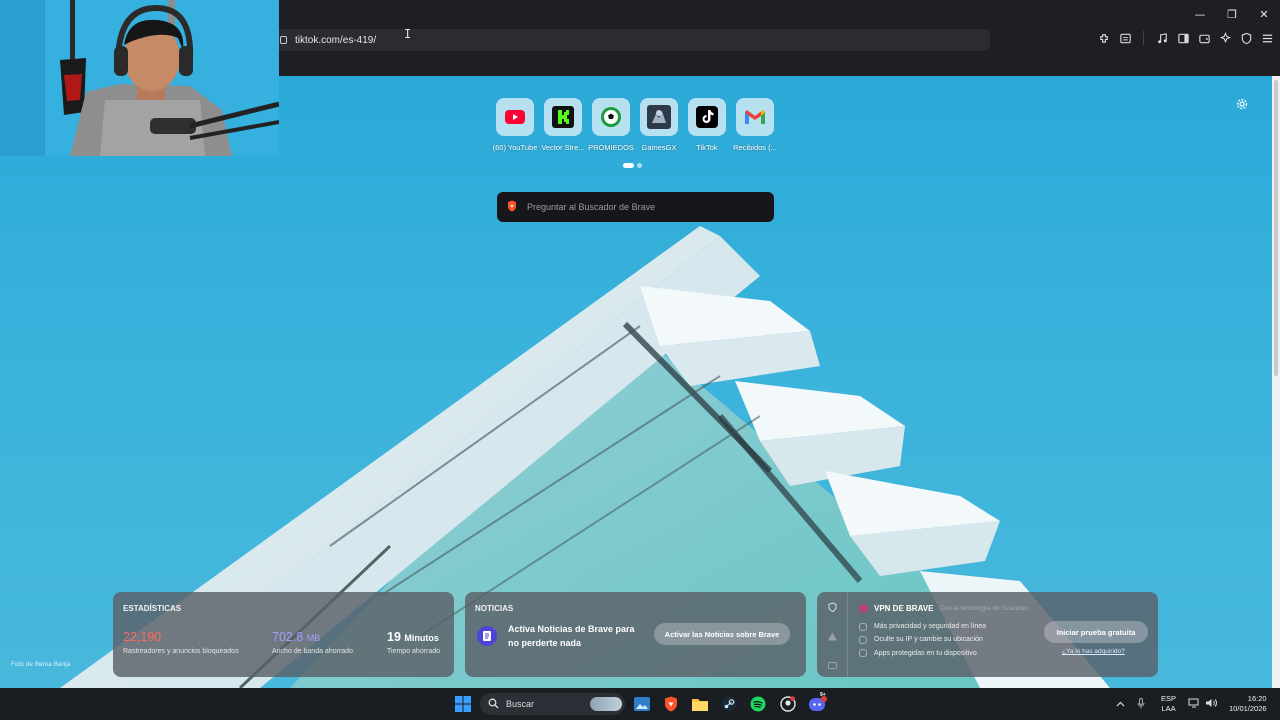 The height and width of the screenshot is (720, 1280). What do you see at coordinates (1168, 708) in the screenshot?
I see `keyboard-layout: LAA` at bounding box center [1168, 708].